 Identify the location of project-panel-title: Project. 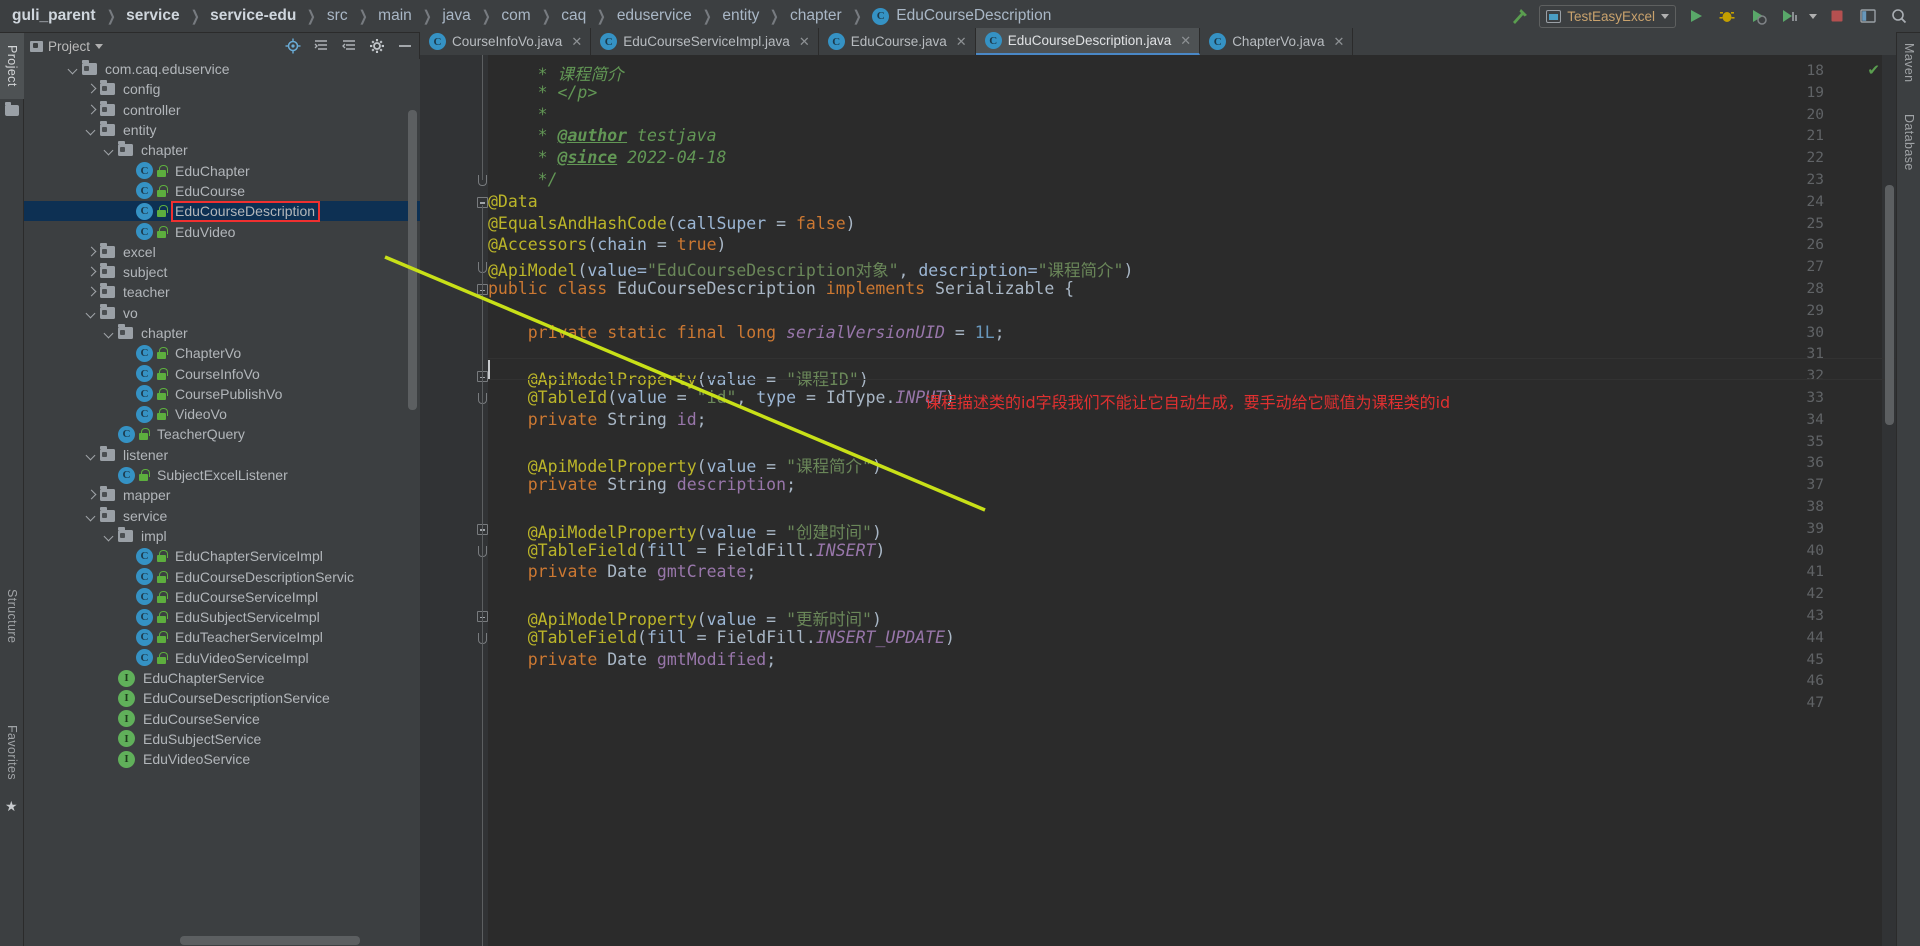
(67, 46).